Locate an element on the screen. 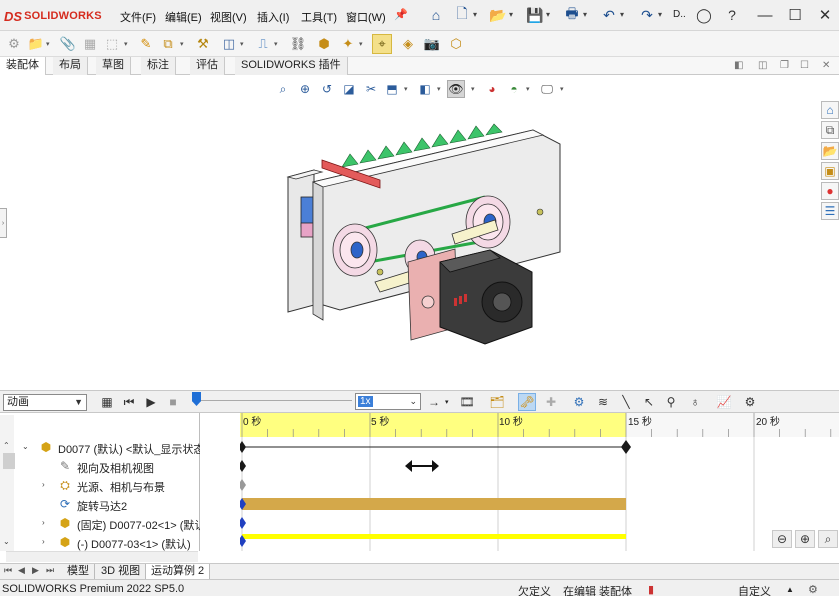  new-part-icon: 📁 is located at coordinates (36, 44).